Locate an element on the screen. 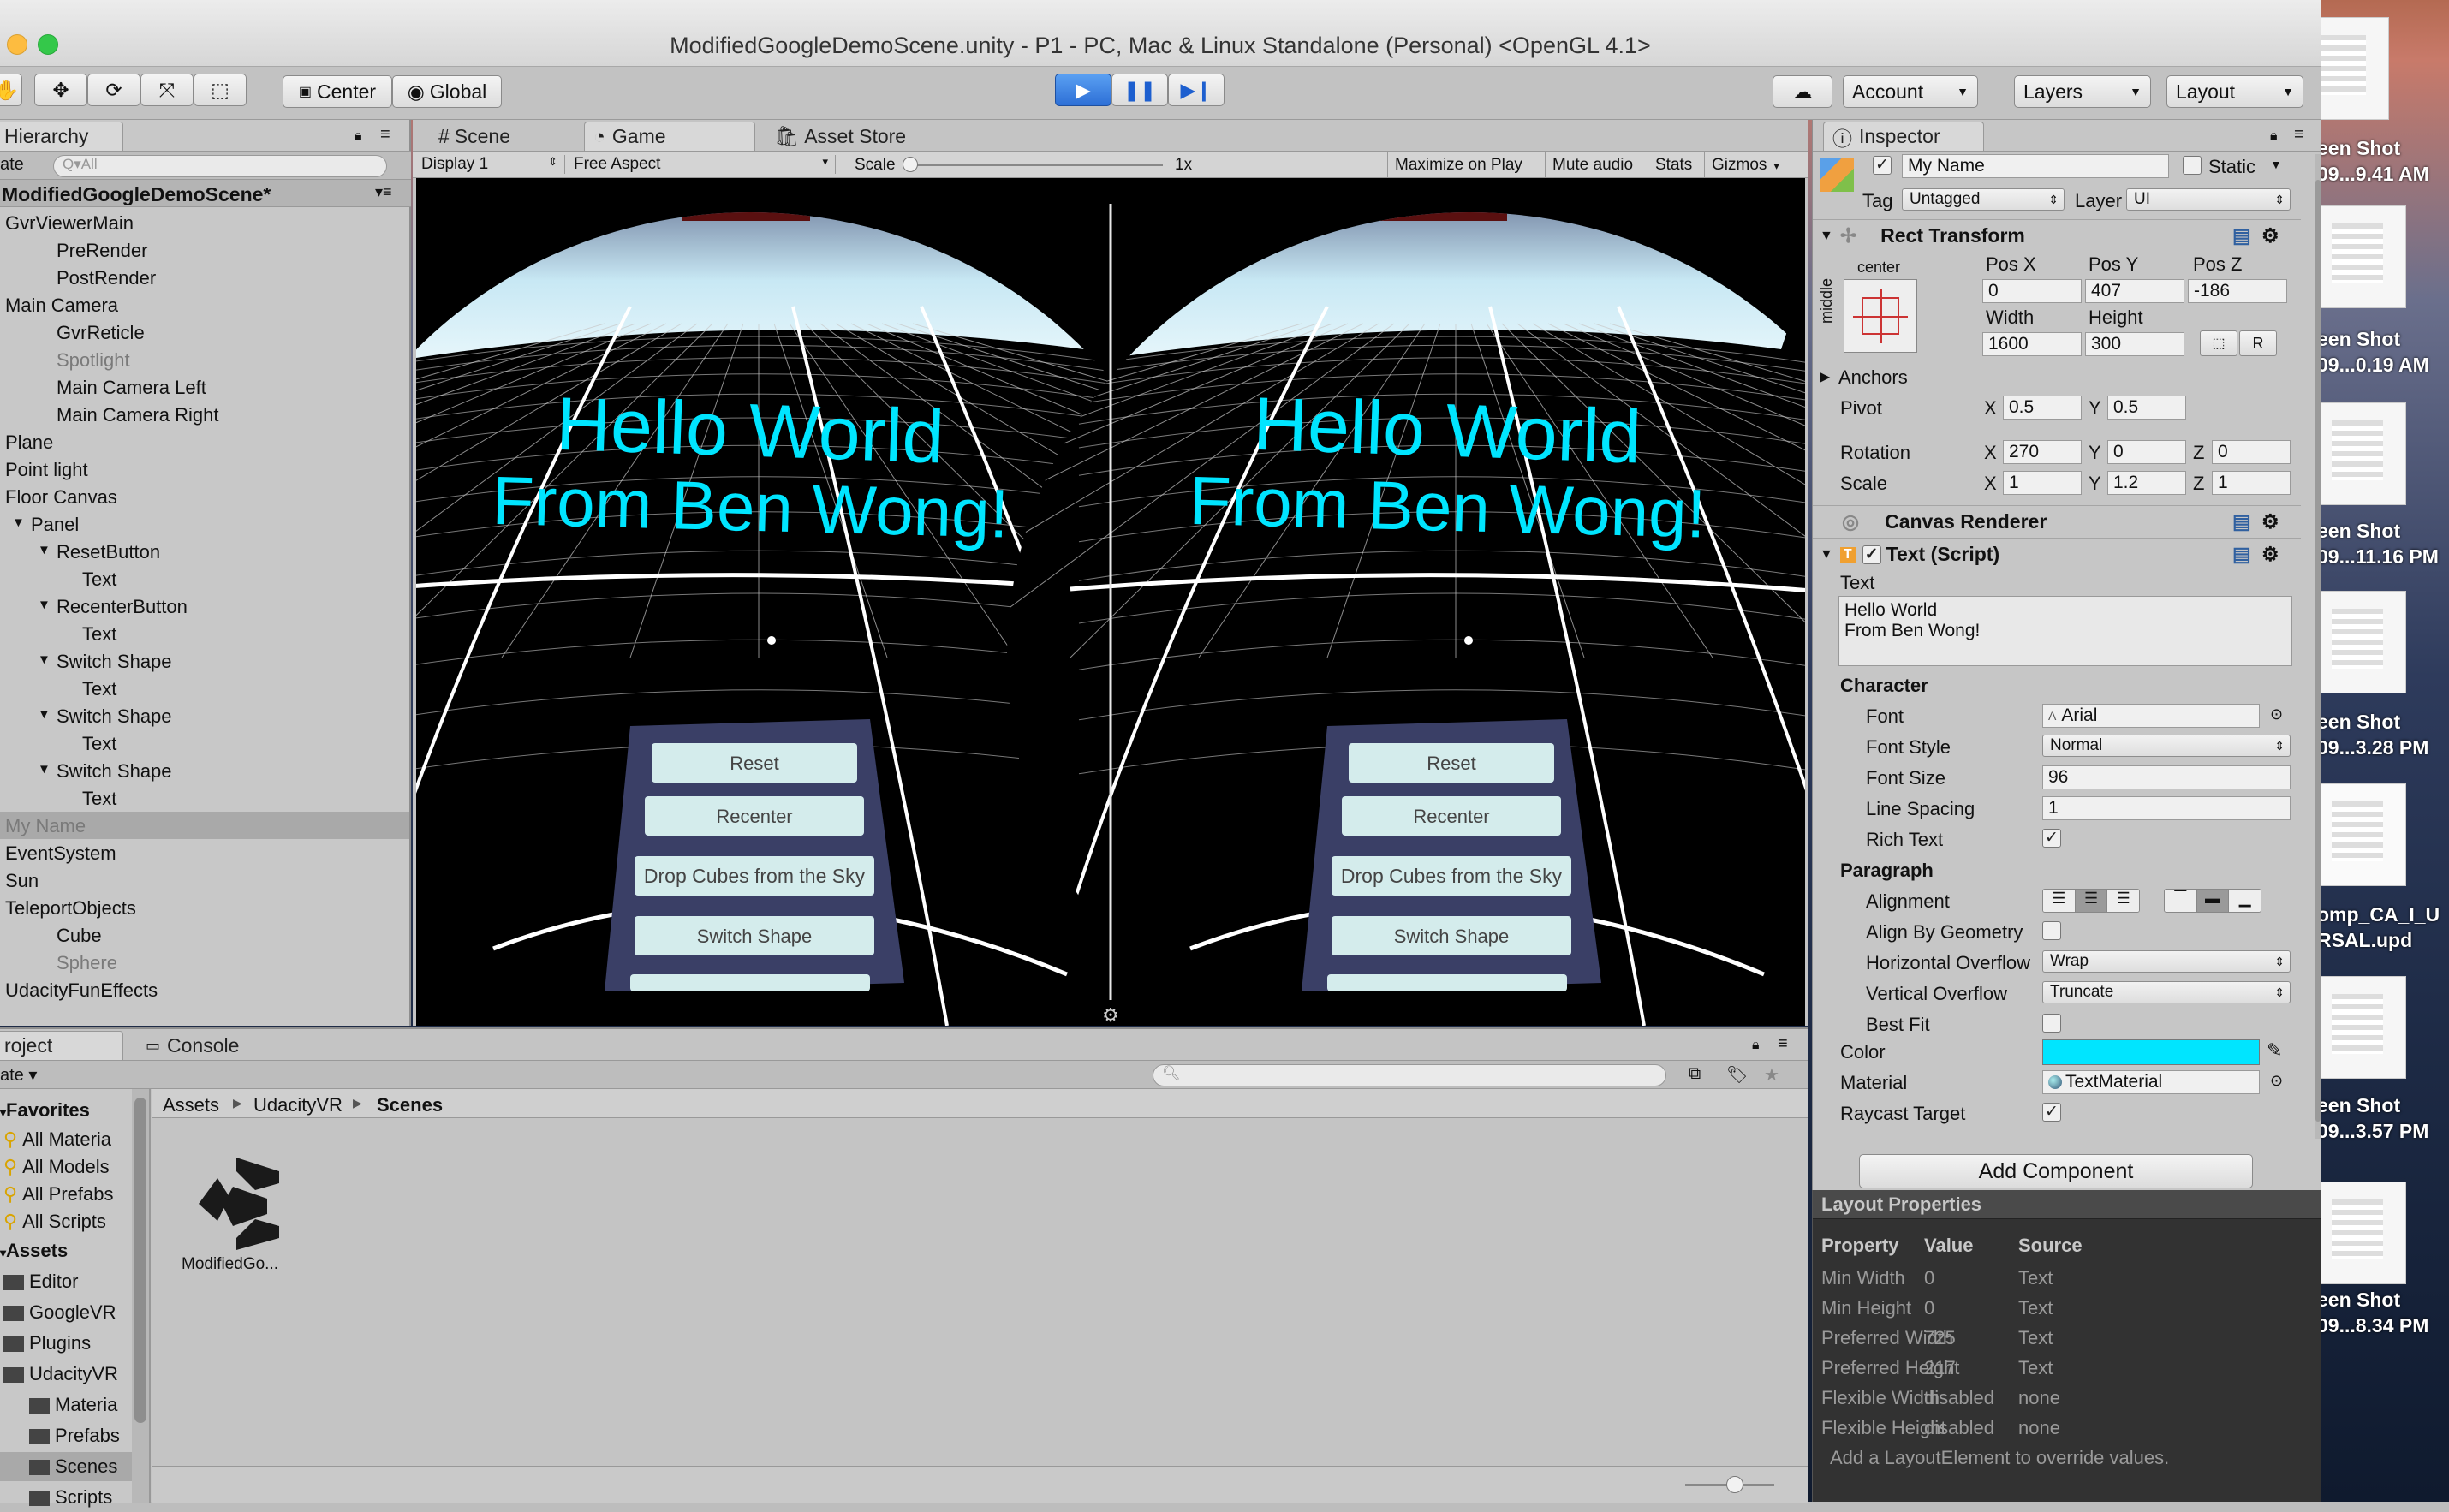 This screenshot has height=1512, width=2449. scene-menu-icon: ▾≡ is located at coordinates (383, 192).